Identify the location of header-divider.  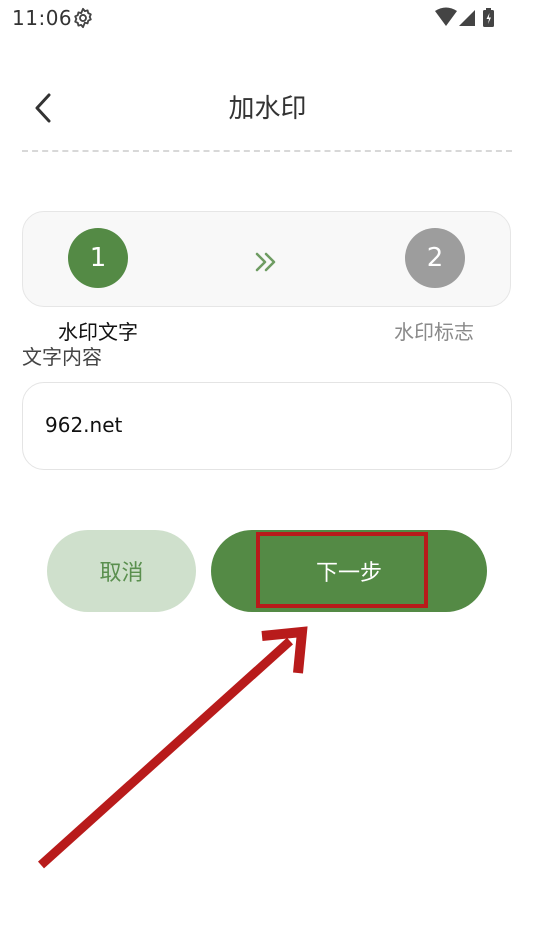
(267, 151).